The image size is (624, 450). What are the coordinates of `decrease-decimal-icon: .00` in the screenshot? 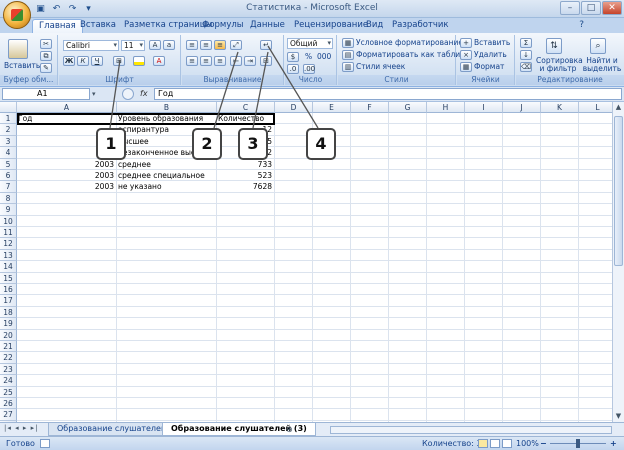 It's located at (309, 69).